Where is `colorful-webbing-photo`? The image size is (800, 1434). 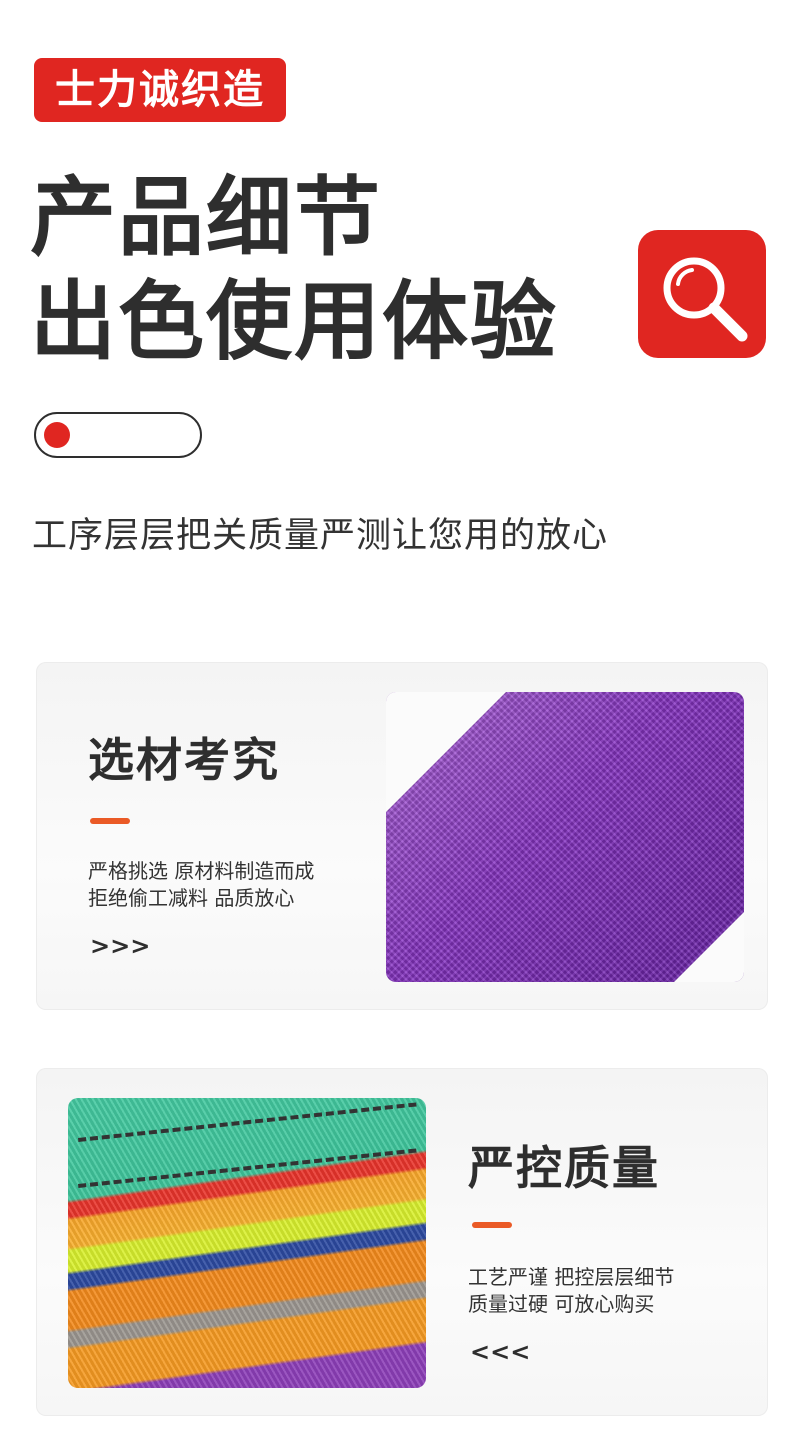 colorful-webbing-photo is located at coordinates (247, 1243).